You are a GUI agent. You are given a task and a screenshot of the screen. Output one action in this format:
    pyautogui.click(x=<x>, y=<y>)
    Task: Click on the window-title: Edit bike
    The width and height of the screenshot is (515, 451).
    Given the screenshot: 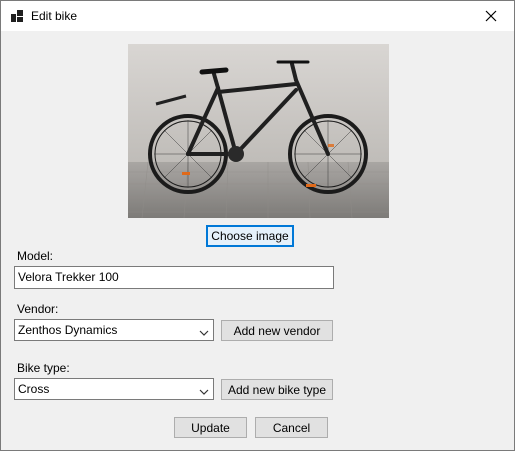 What is the action you would take?
    pyautogui.click(x=54, y=16)
    